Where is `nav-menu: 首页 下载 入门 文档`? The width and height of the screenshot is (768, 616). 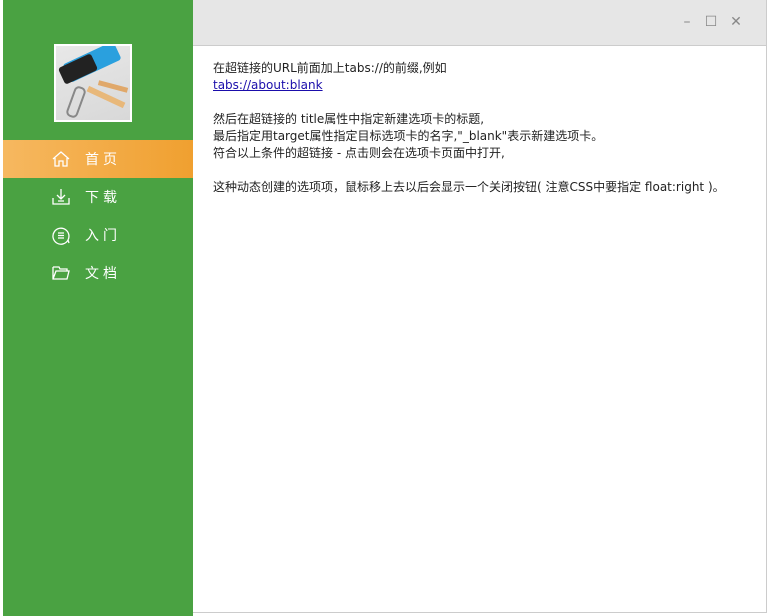 nav-menu: 首页 下载 入门 文档 is located at coordinates (98, 216).